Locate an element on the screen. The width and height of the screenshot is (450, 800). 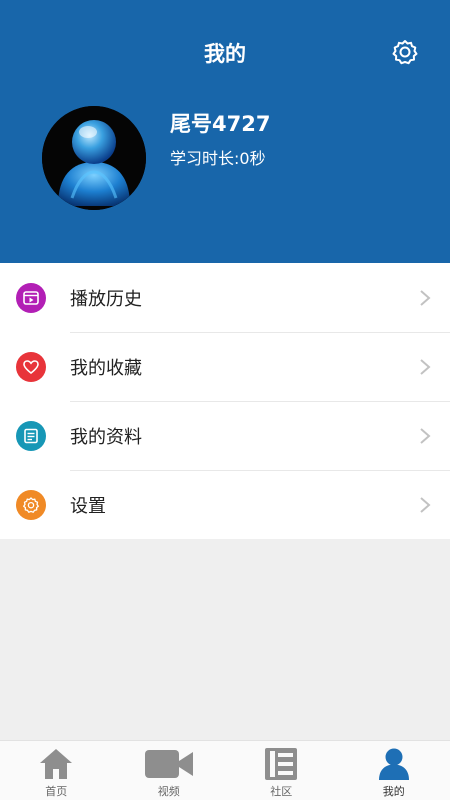
heart-icon is located at coordinates (31, 366).